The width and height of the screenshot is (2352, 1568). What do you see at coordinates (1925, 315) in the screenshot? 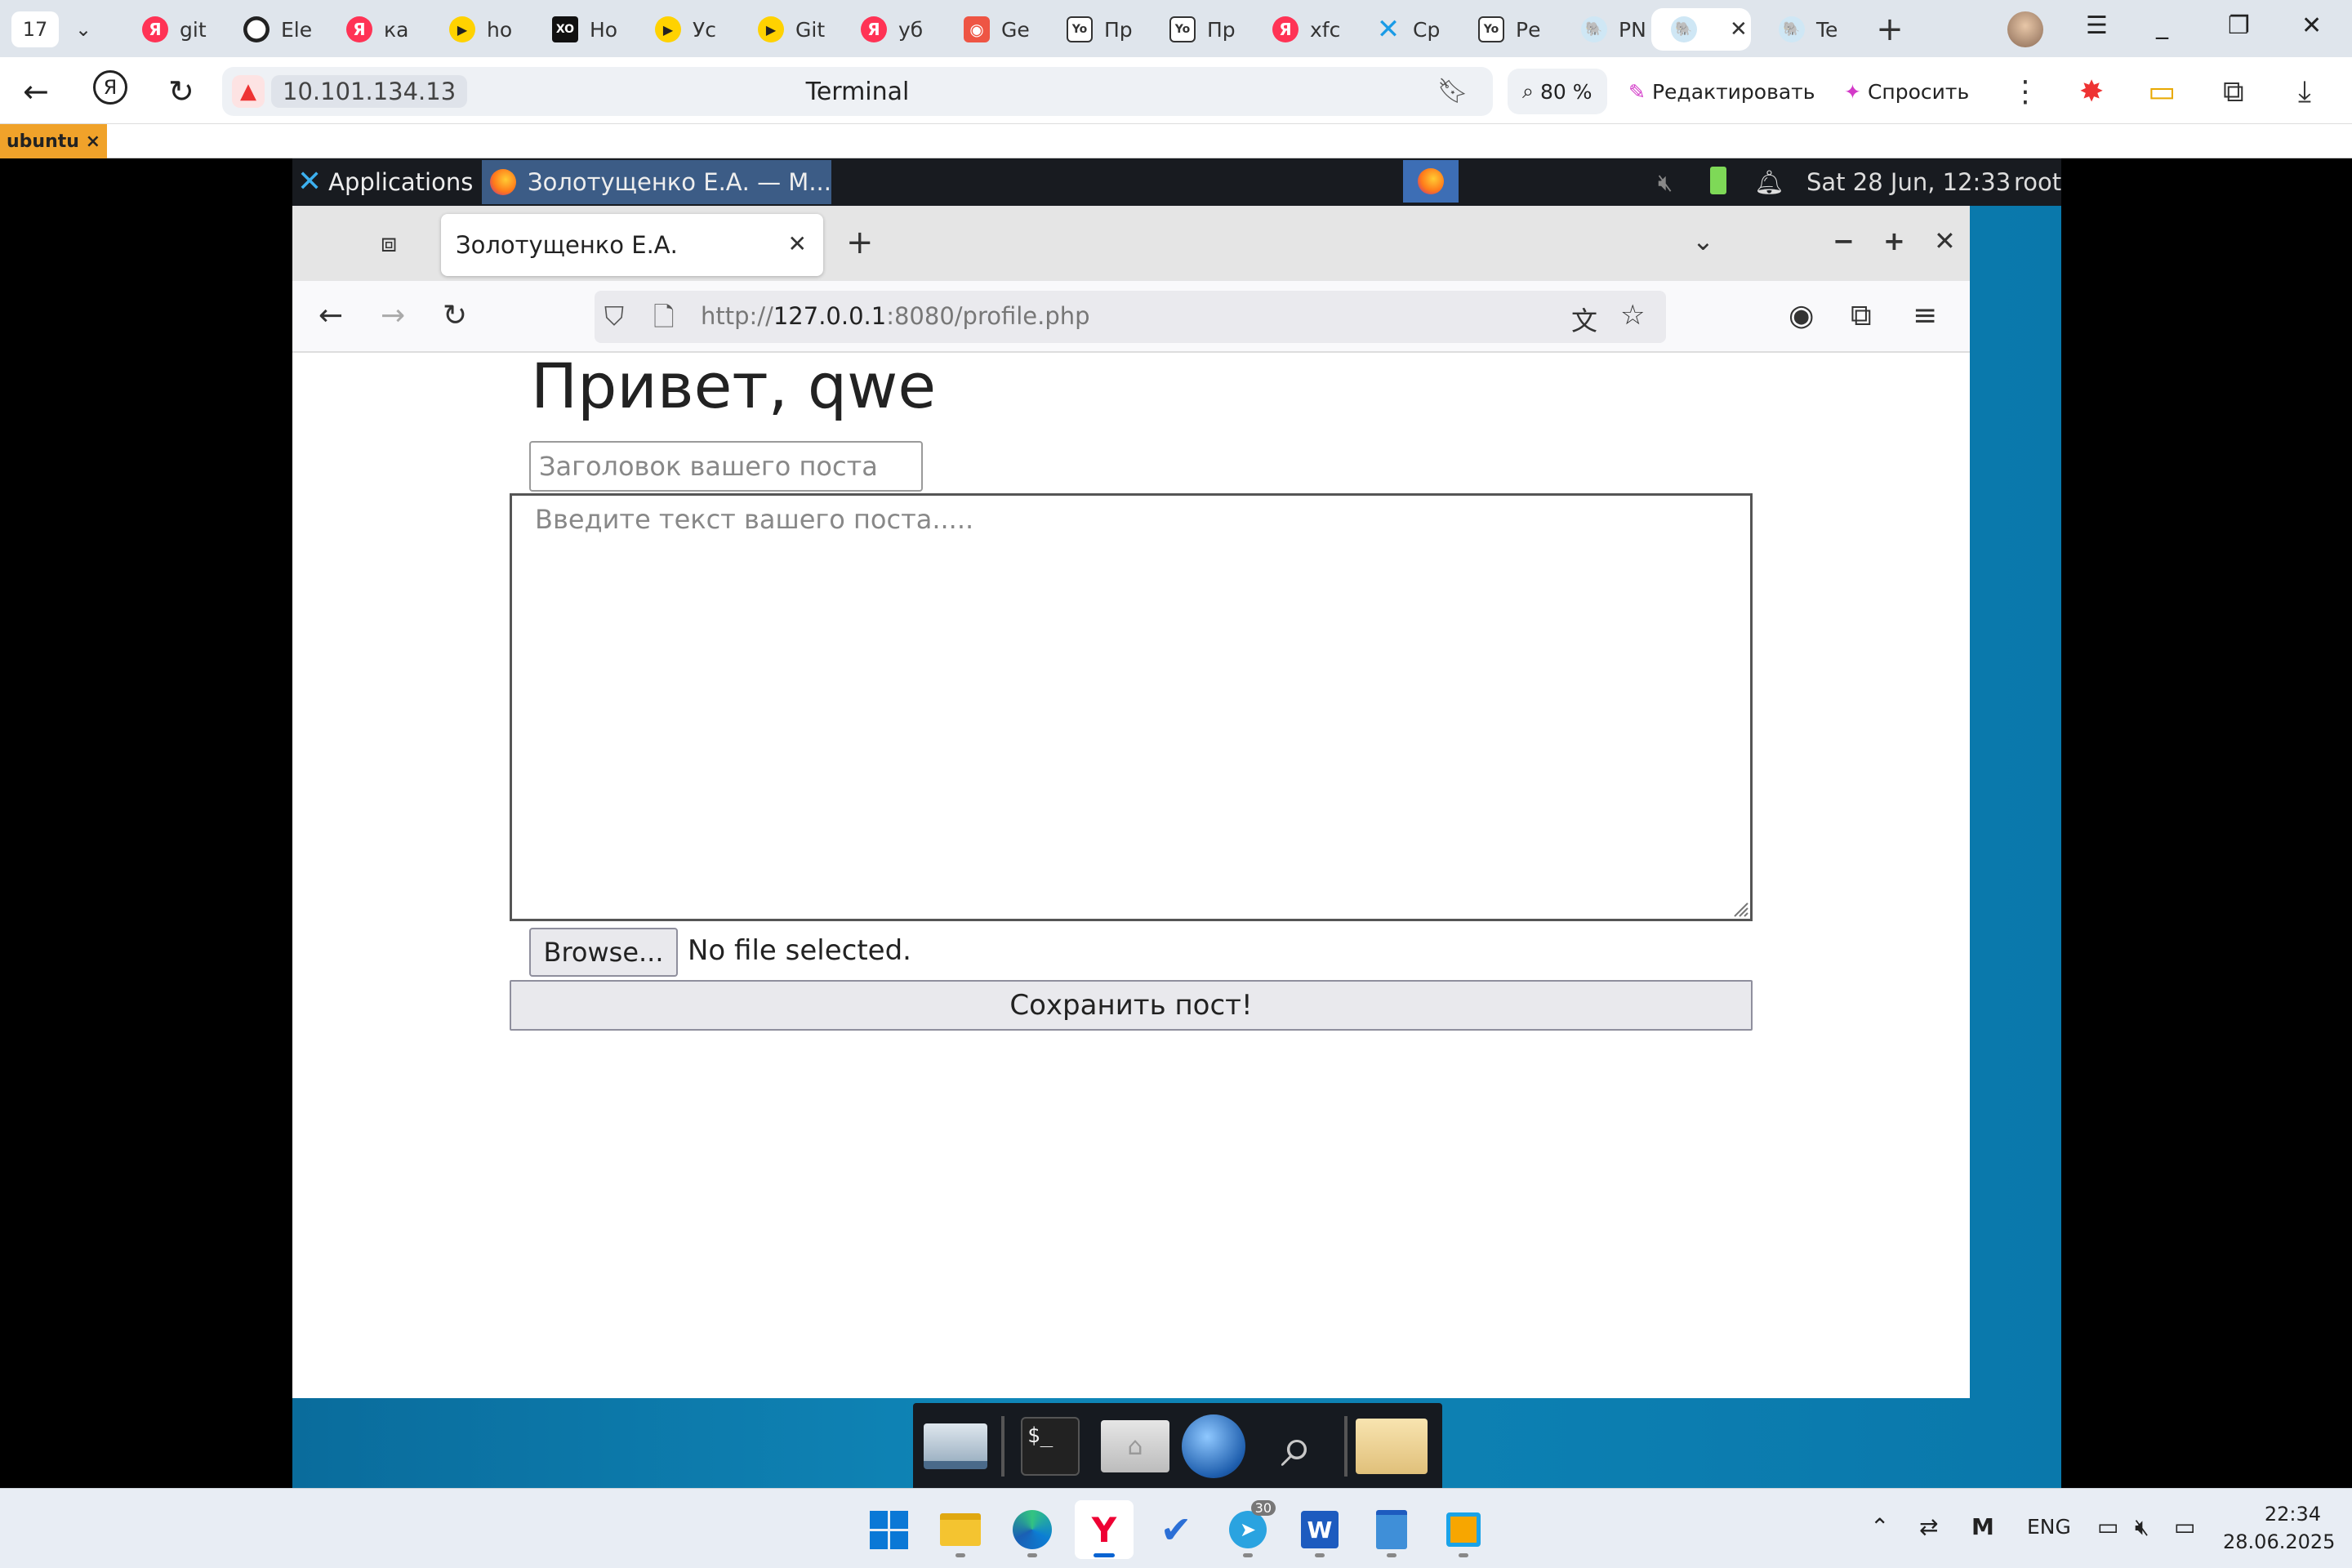
I see `hamburger-menu-icon: ≡` at bounding box center [1925, 315].